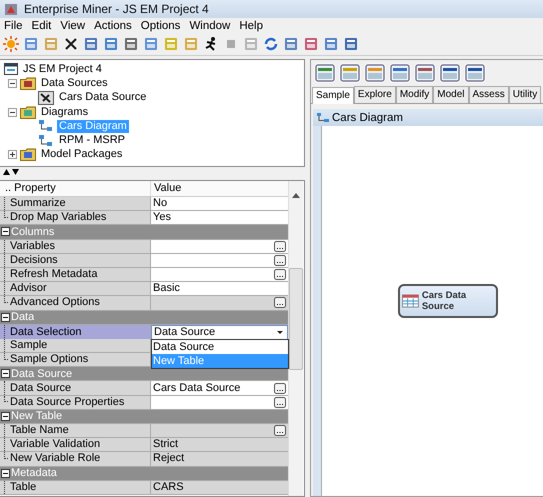 The image size is (543, 497). What do you see at coordinates (75, 275) in the screenshot?
I see `property-name: Refresh Metadata` at bounding box center [75, 275].